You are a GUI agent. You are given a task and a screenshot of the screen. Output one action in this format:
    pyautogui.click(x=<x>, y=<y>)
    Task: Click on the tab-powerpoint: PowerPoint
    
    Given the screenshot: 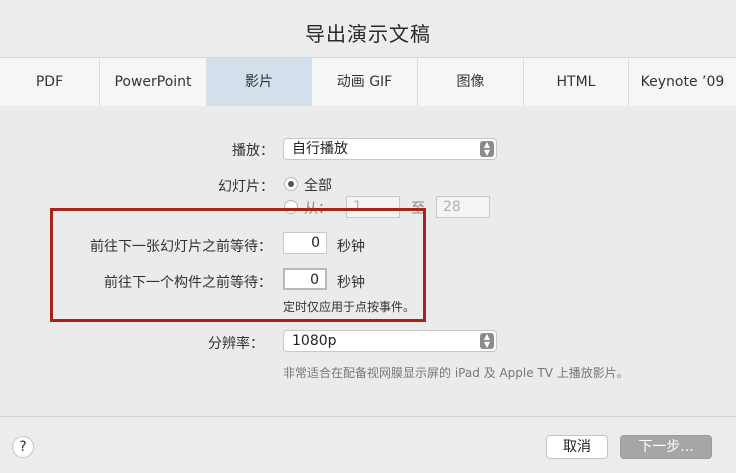 What is the action you would take?
    pyautogui.click(x=153, y=82)
    